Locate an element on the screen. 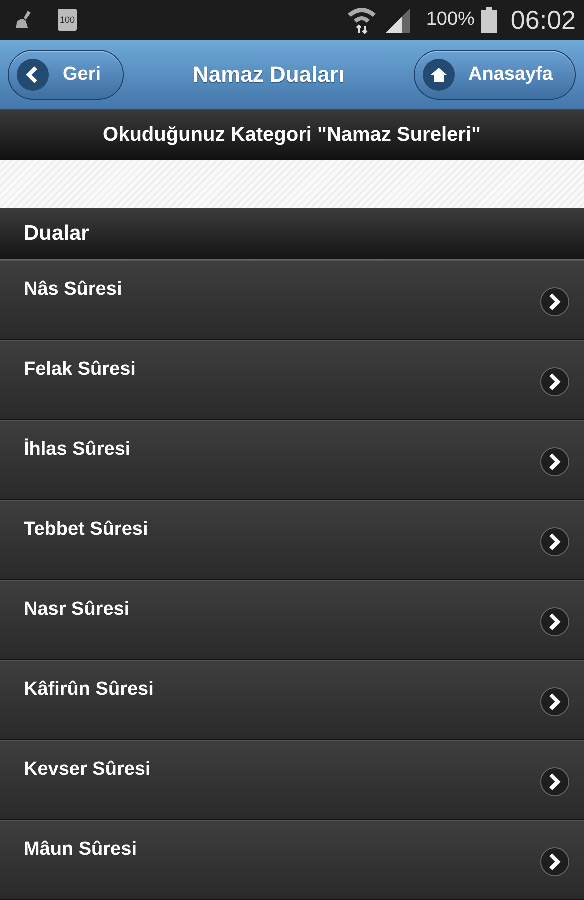 The image size is (584, 900). signal-icon is located at coordinates (398, 20).